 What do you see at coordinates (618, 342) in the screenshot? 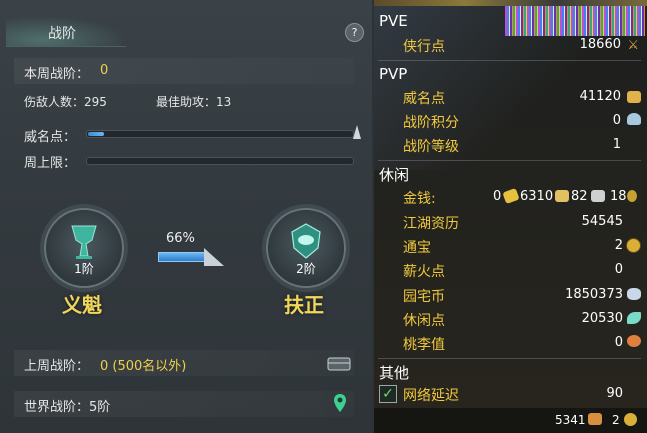
I see `taoli-value: 0` at bounding box center [618, 342].